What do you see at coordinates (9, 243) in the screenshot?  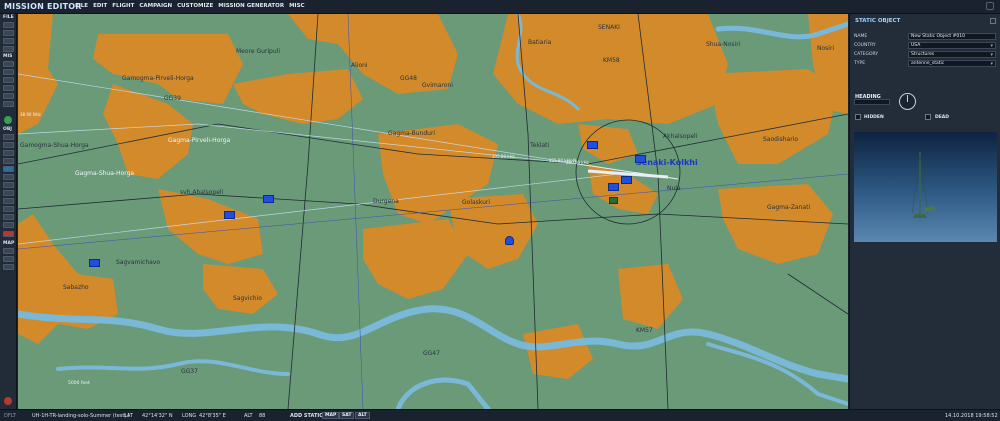 I see `toolbar-map-header: MAP` at bounding box center [9, 243].